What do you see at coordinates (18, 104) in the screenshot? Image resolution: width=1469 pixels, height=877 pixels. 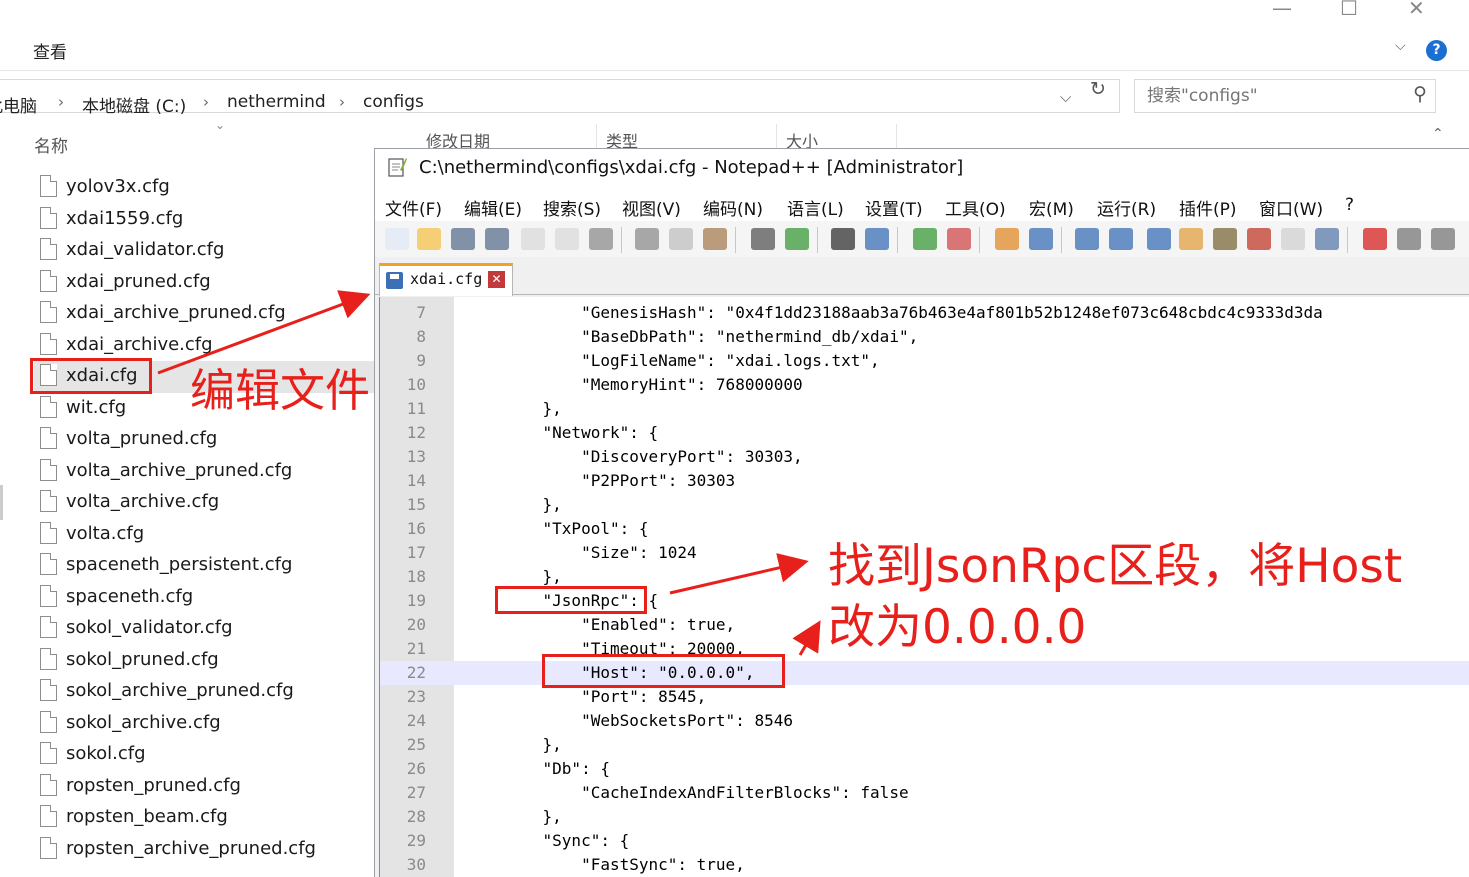 I see `breadcrumb-this-pc: 此电脑` at bounding box center [18, 104].